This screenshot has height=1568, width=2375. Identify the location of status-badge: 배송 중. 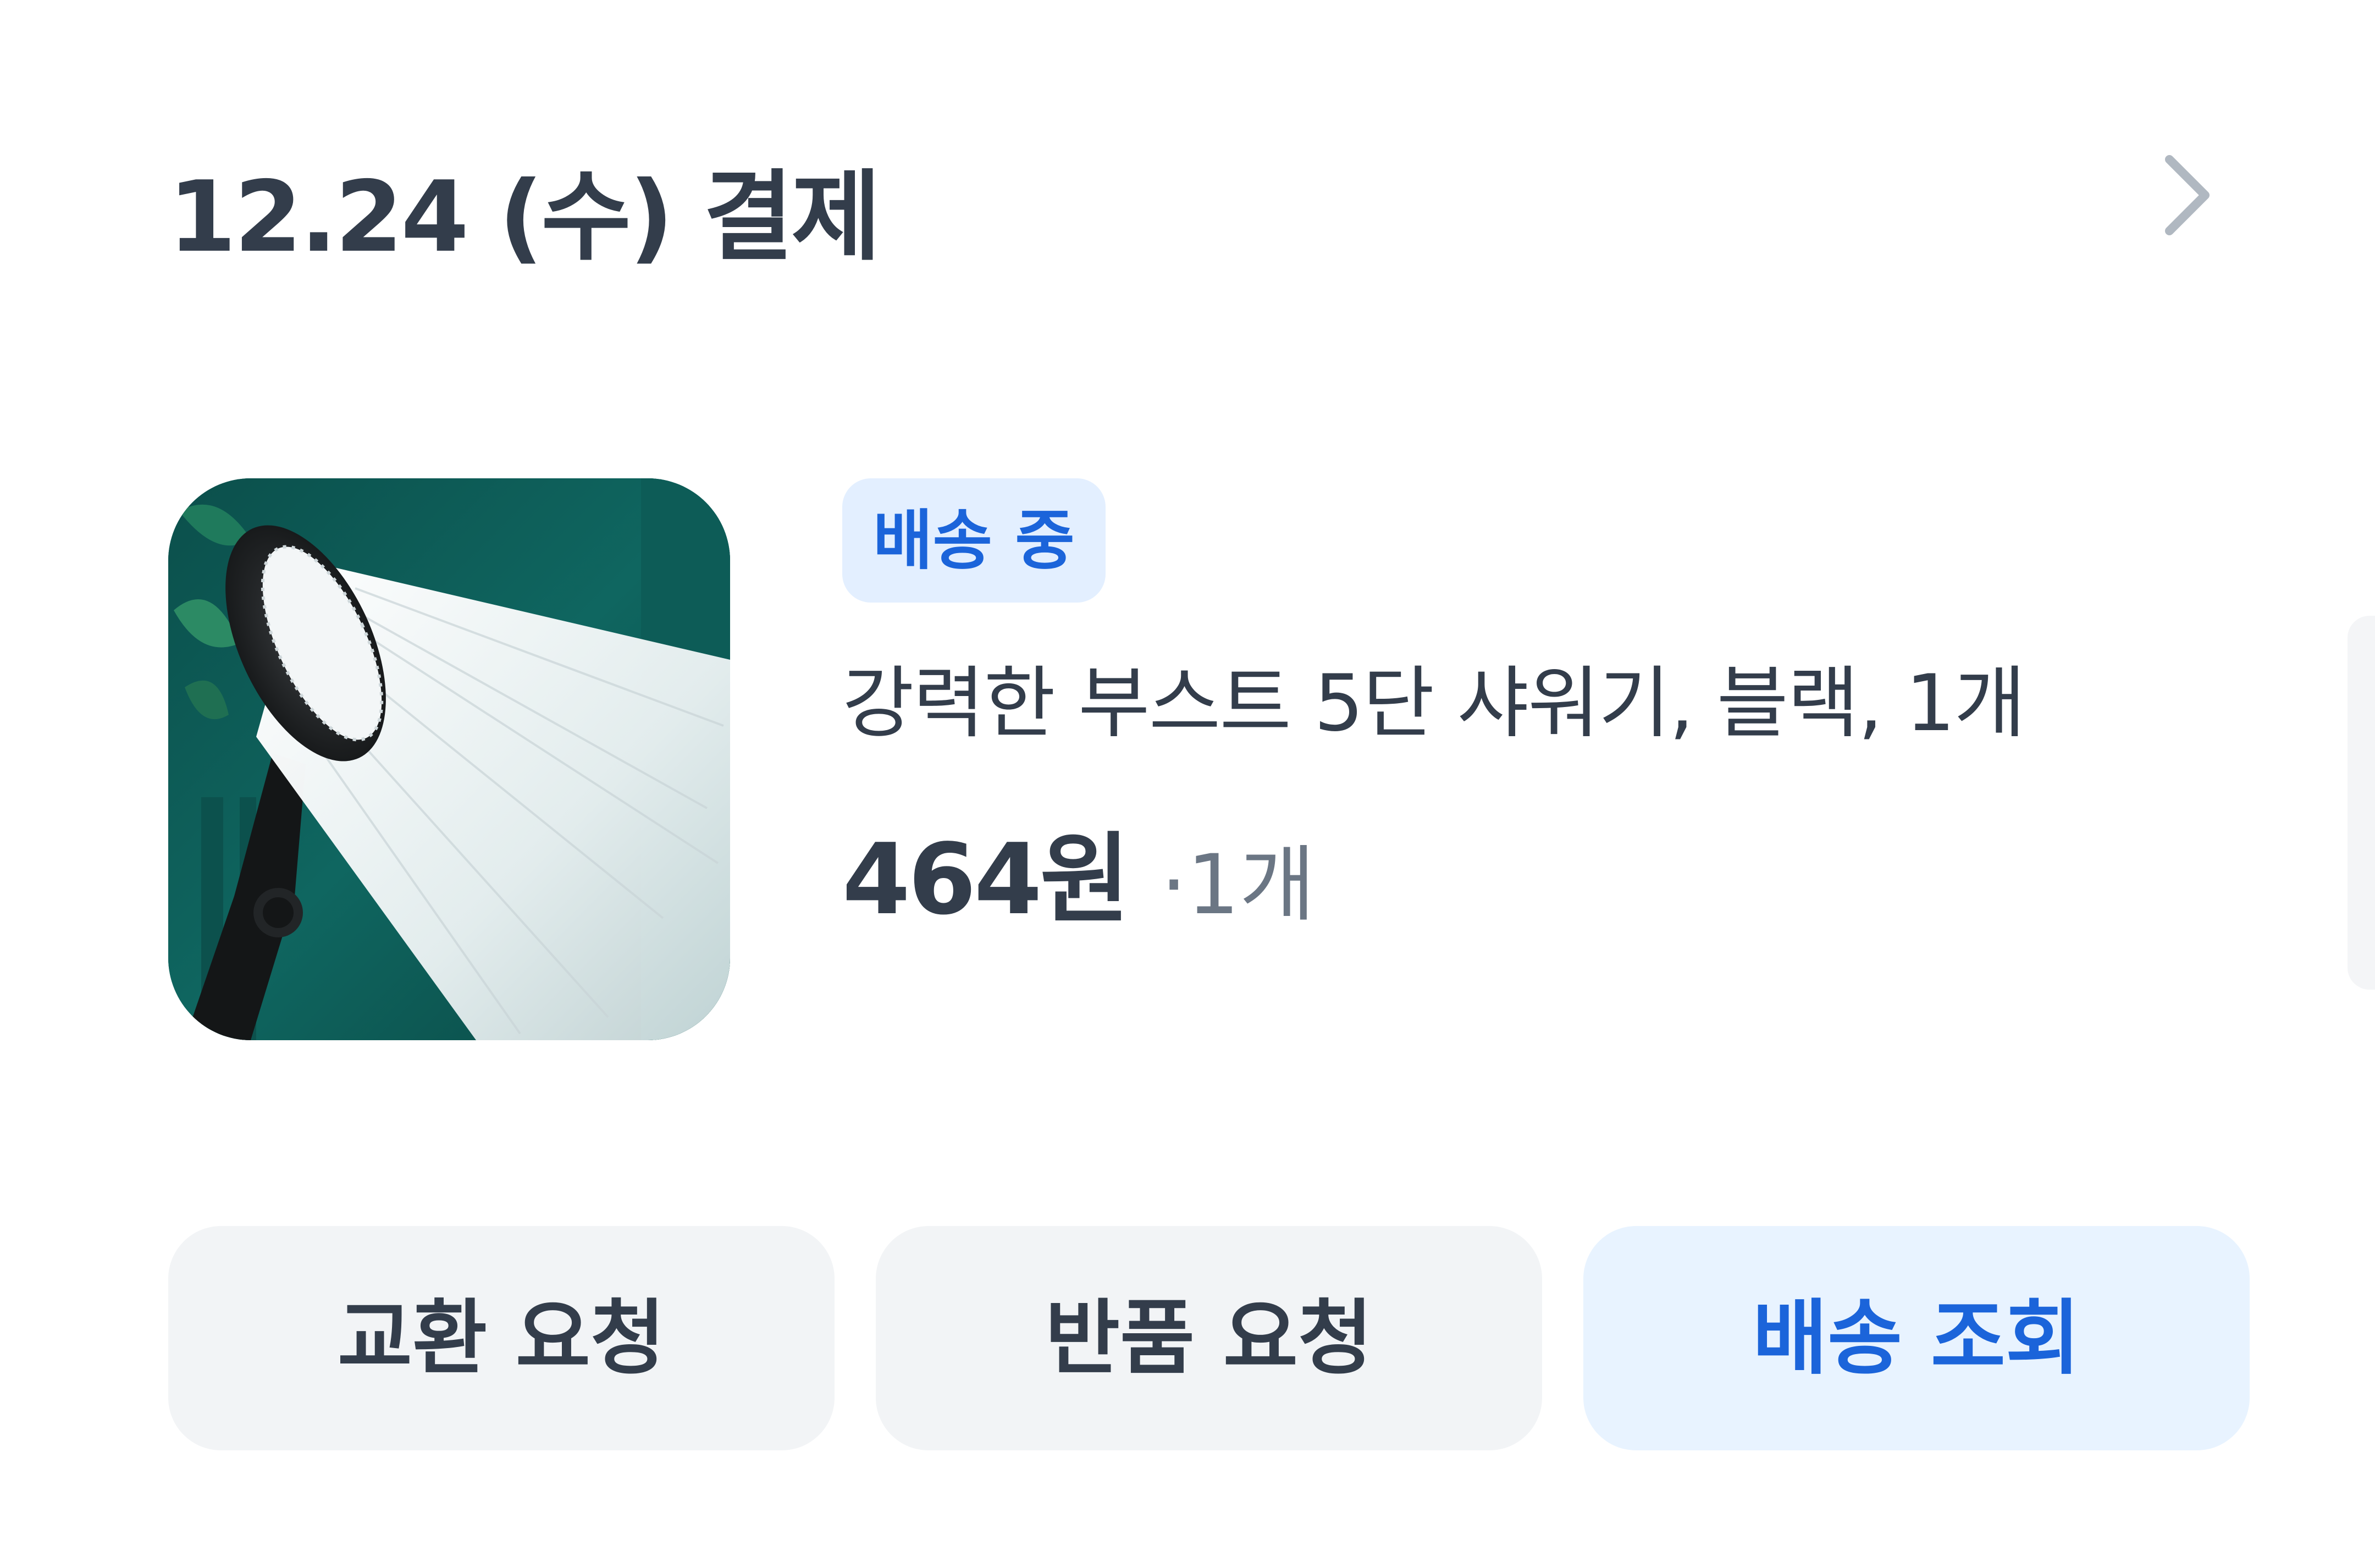
(974, 540).